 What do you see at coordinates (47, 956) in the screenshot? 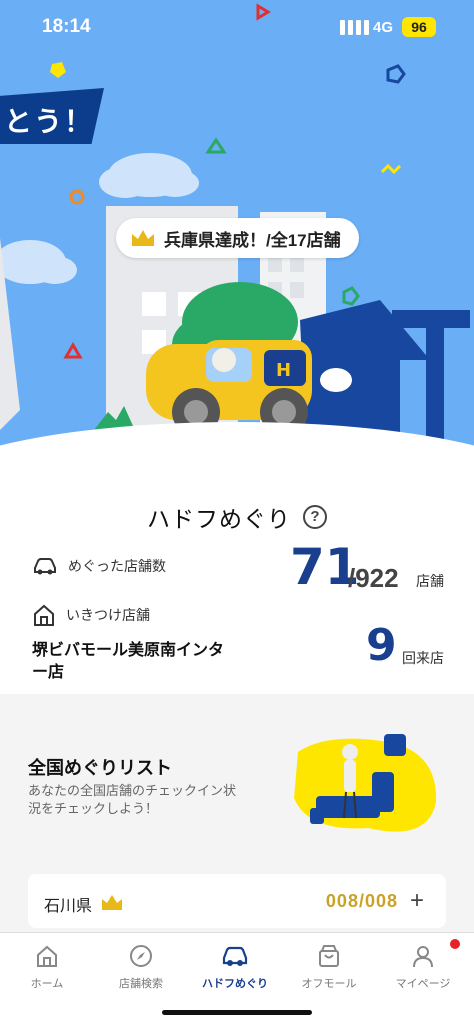
I see `home-icon` at bounding box center [47, 956].